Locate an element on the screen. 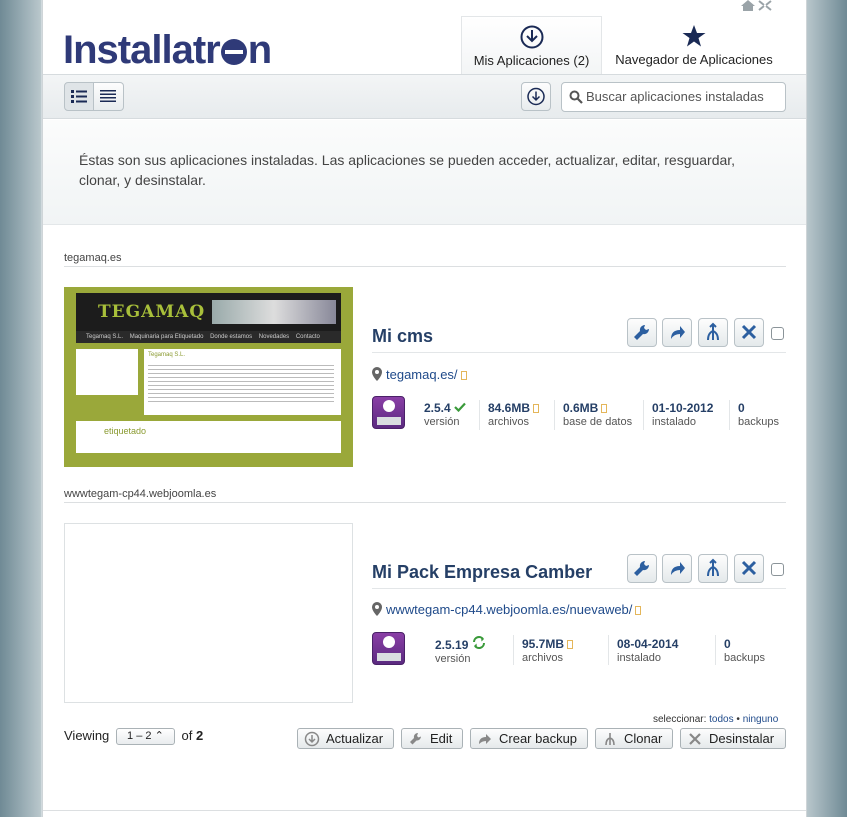 The width and height of the screenshot is (847, 817). thumb-banner: TEGAMAQ is located at coordinates (208, 312).